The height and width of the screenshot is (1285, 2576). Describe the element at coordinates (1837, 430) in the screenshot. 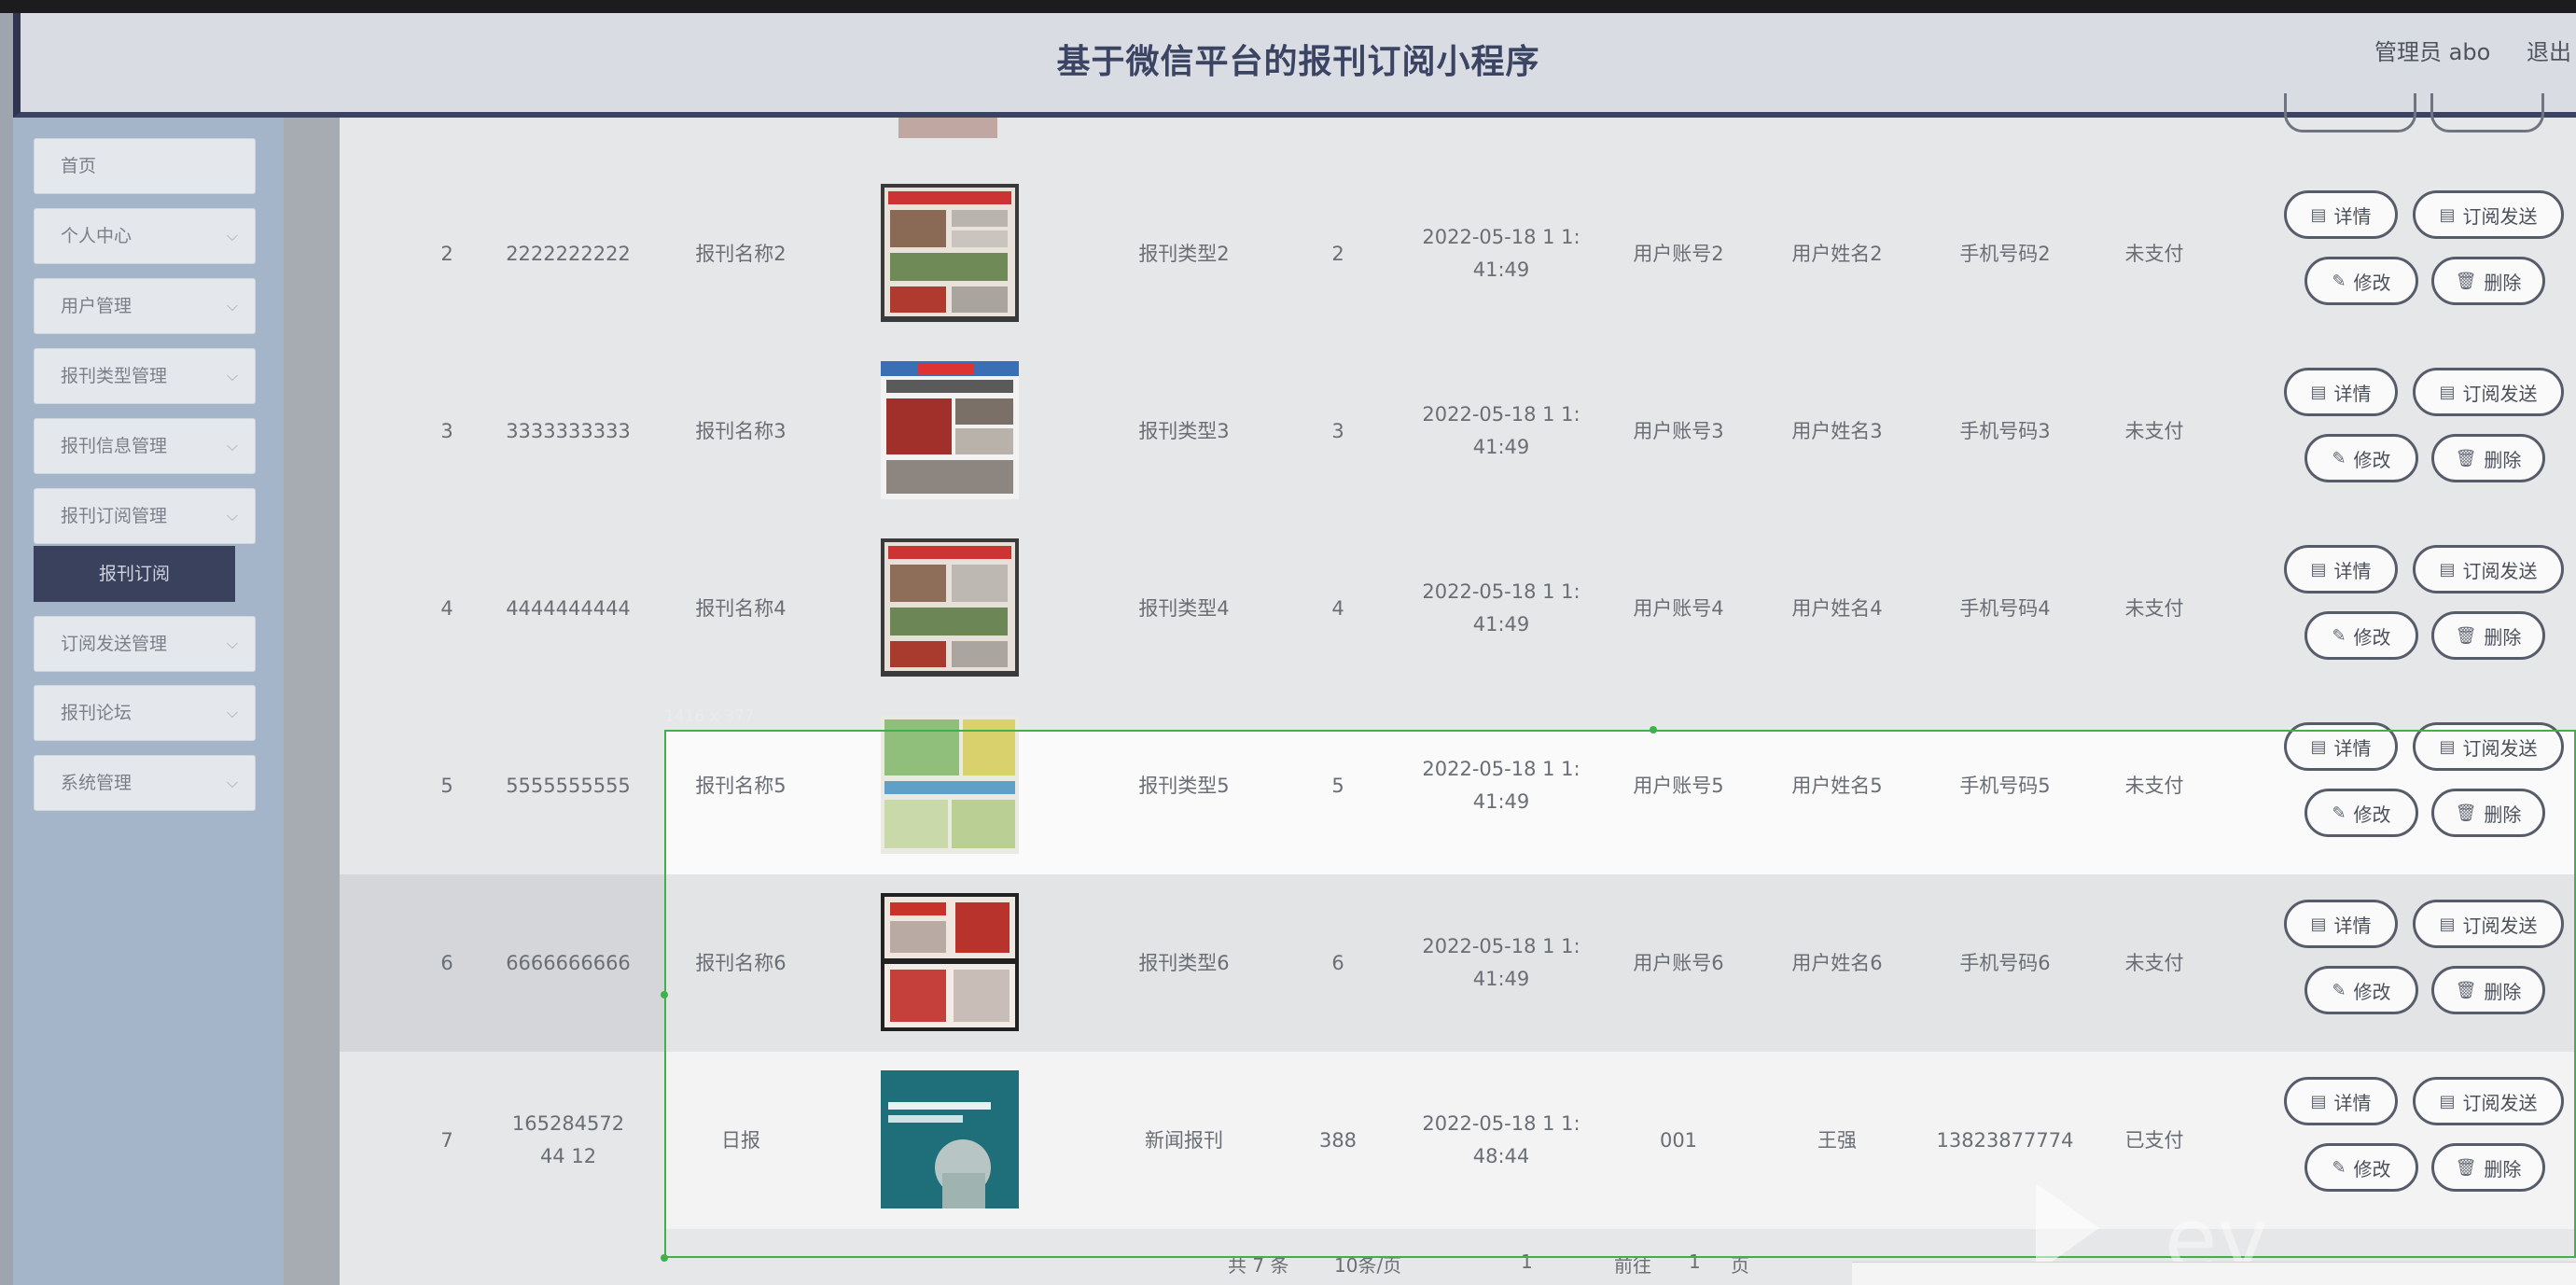

I see `user-name: 用户姓名3` at that location.